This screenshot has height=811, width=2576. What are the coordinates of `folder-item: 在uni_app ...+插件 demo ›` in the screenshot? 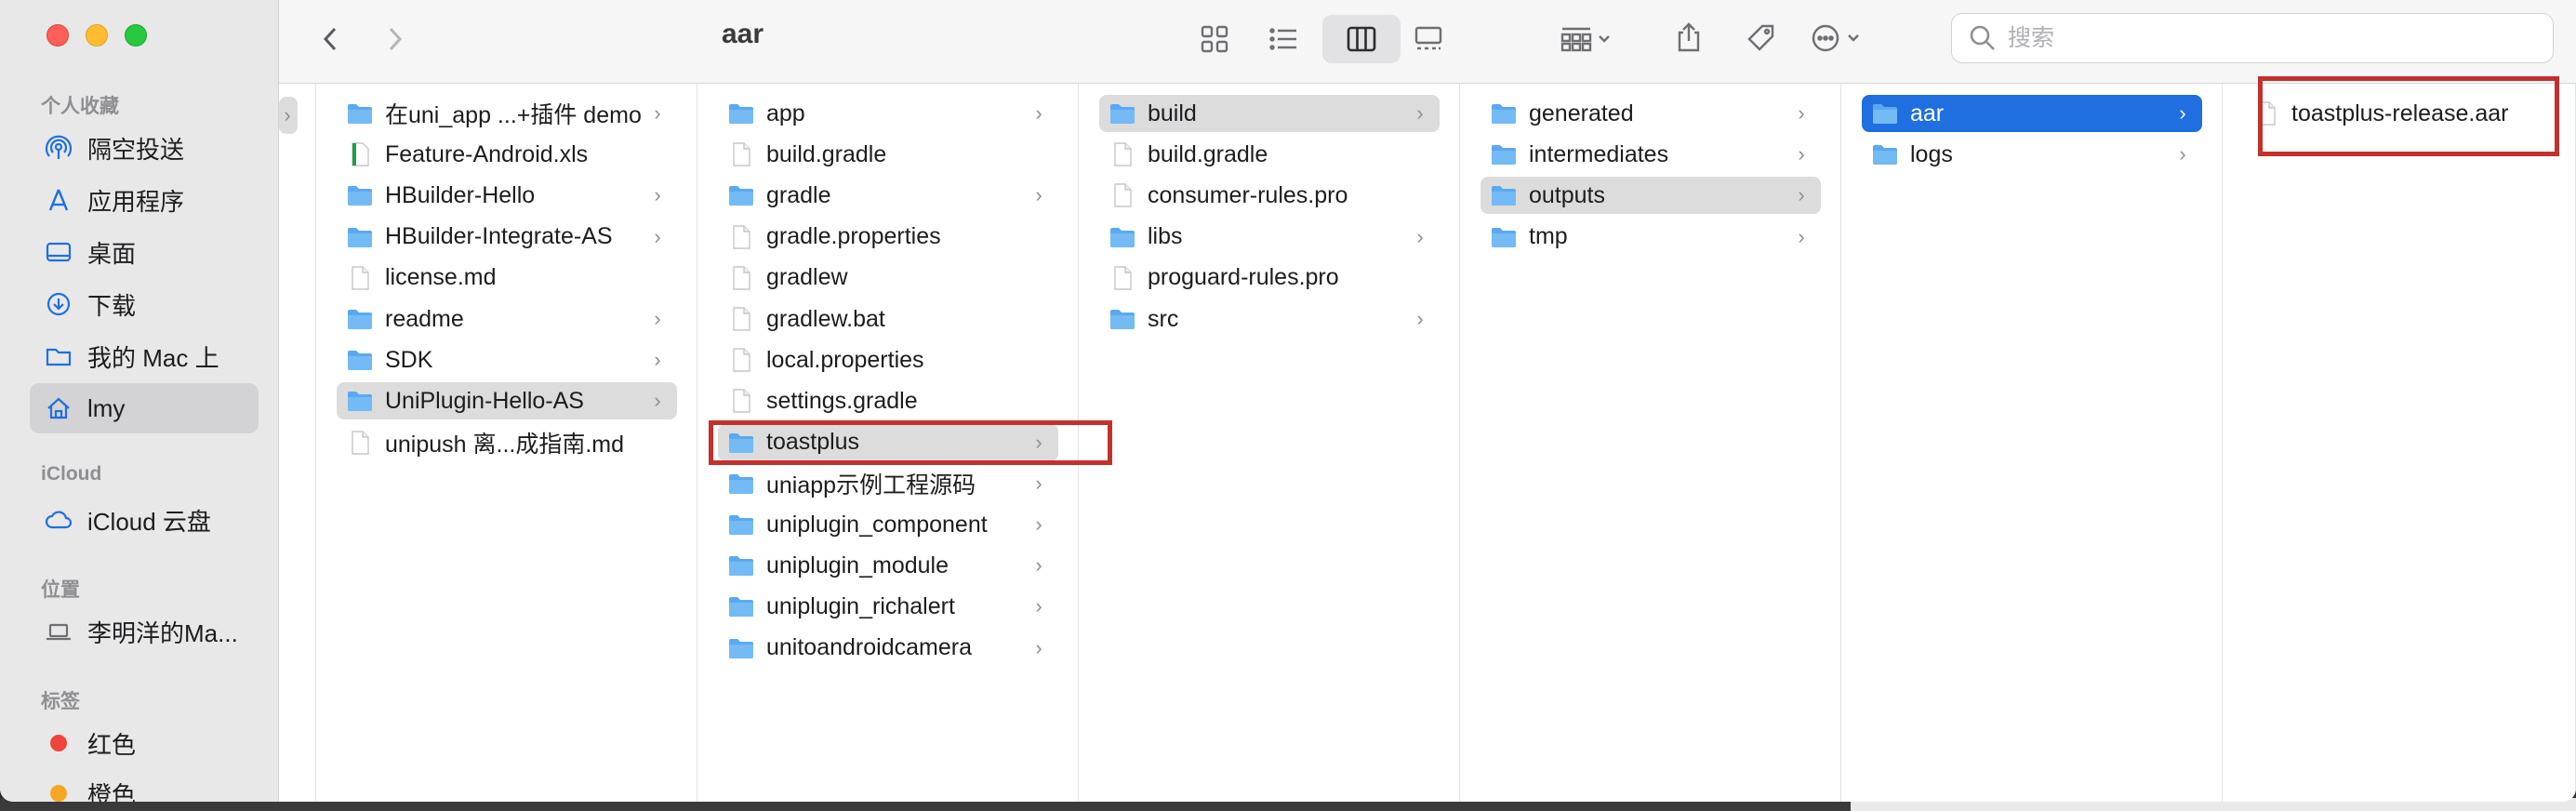 It's located at (507, 113).